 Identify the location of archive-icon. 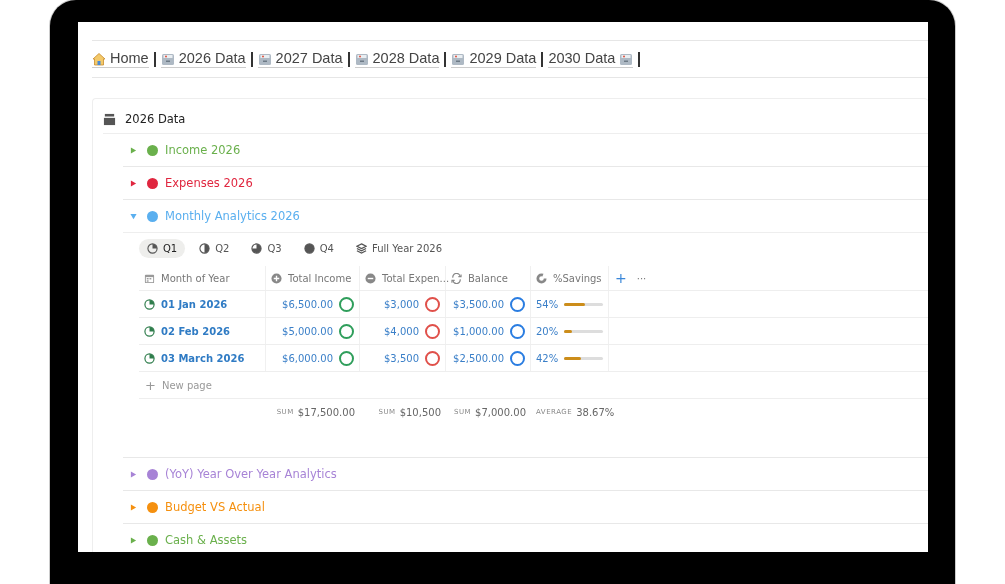
(109, 119).